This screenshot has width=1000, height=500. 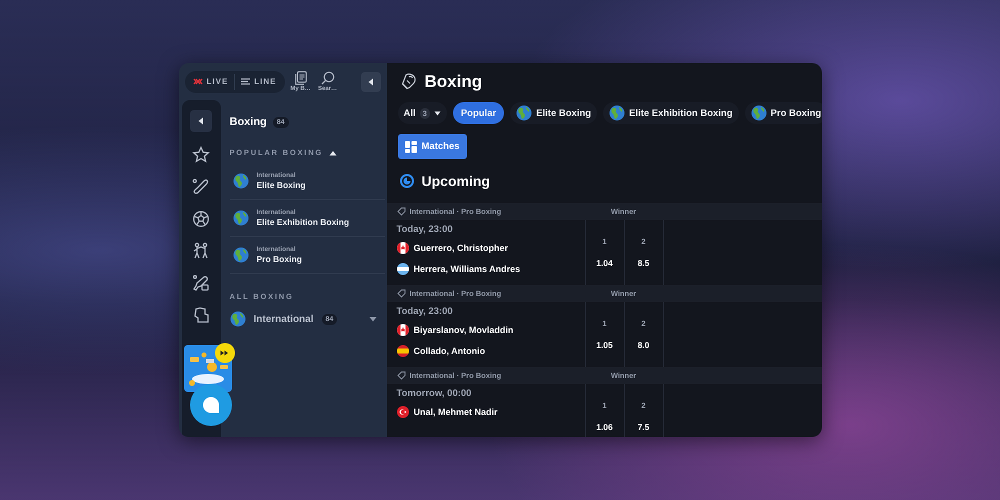 What do you see at coordinates (201, 219) in the screenshot?
I see `soccer-ball-icon` at bounding box center [201, 219].